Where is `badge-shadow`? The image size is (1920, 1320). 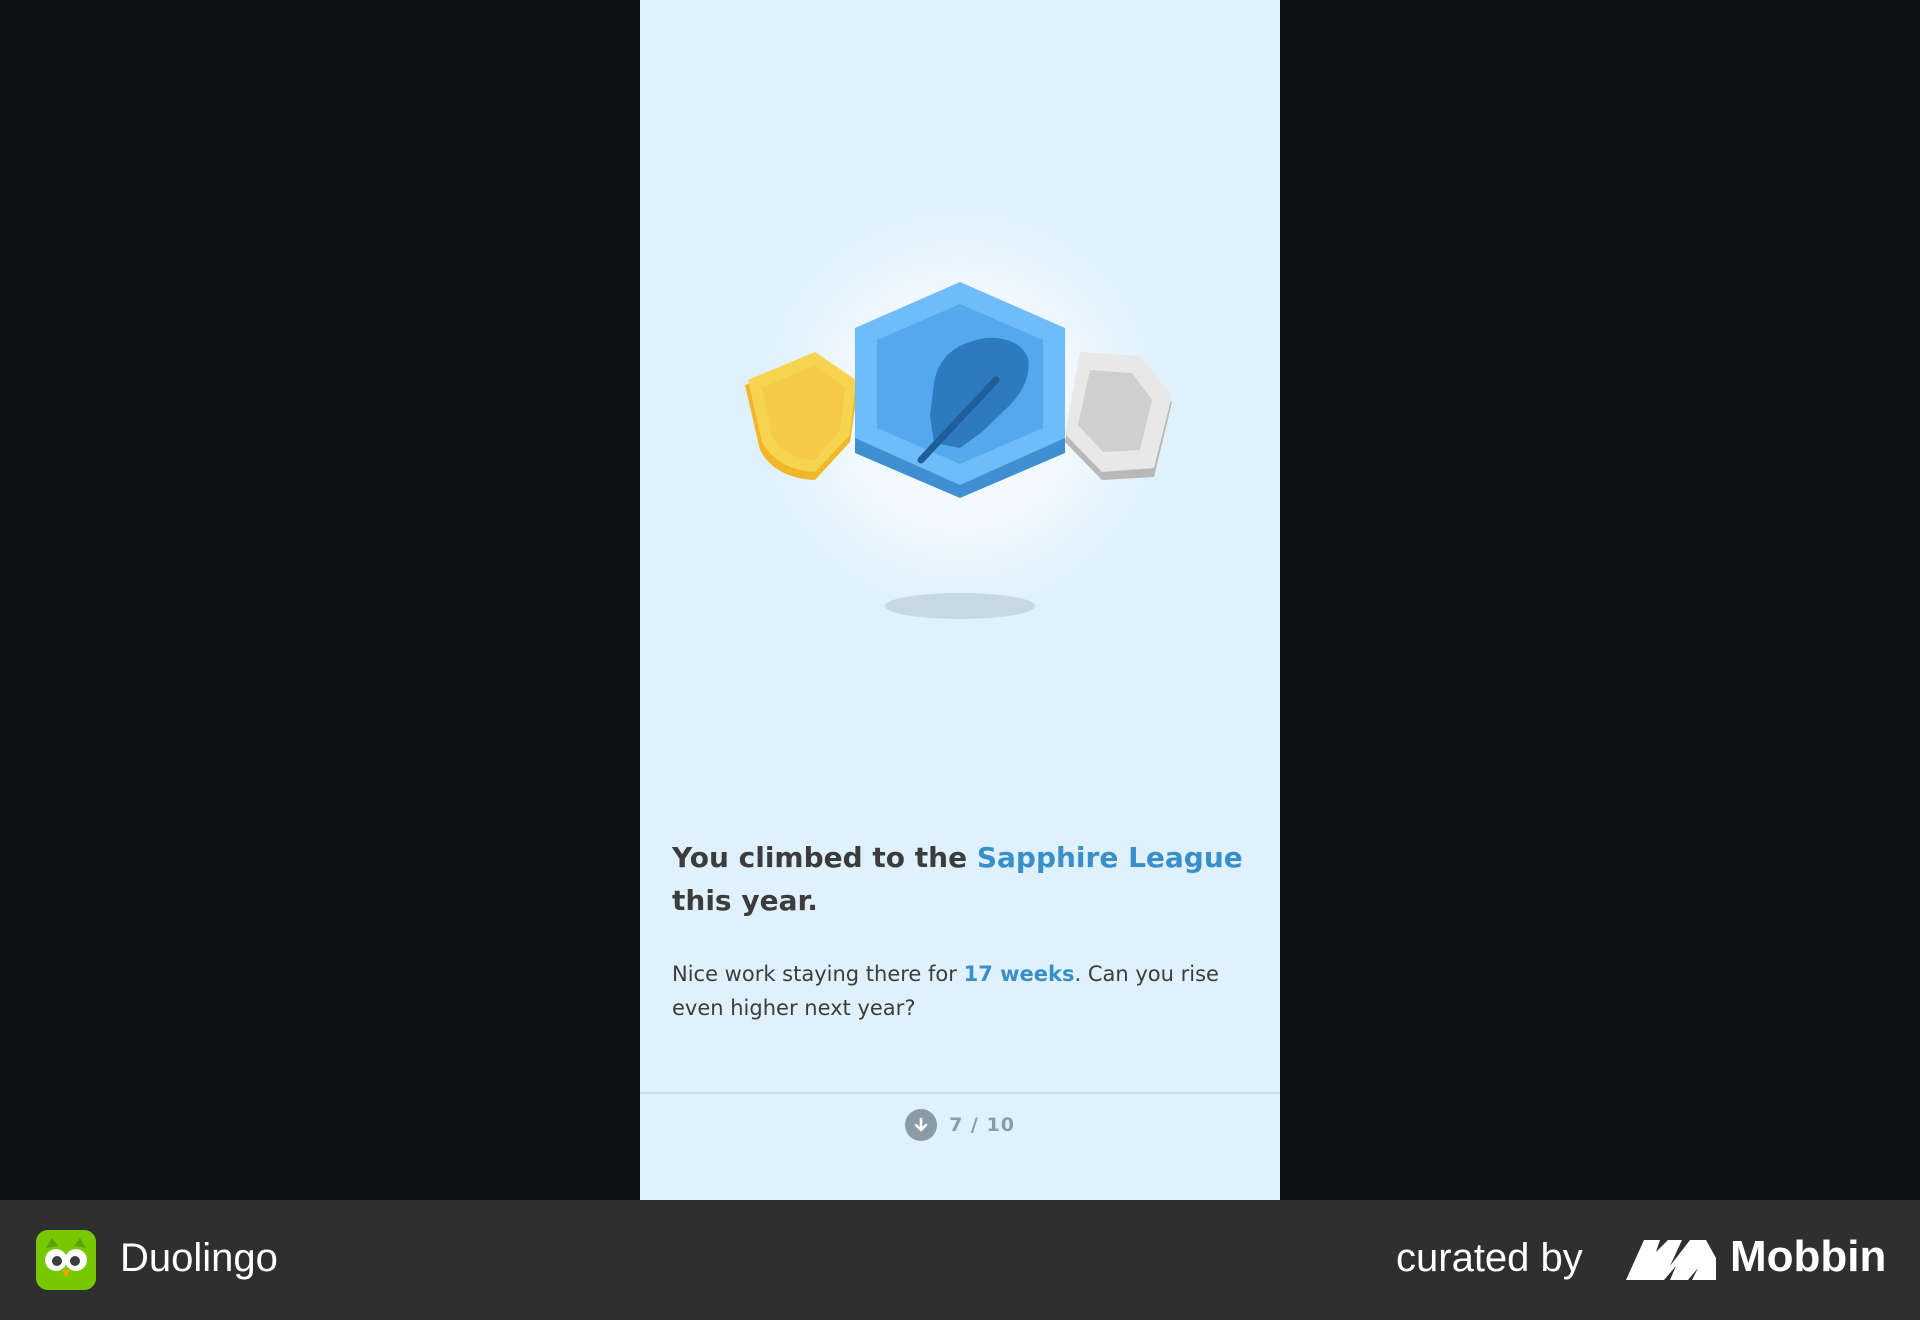 badge-shadow is located at coordinates (960, 606).